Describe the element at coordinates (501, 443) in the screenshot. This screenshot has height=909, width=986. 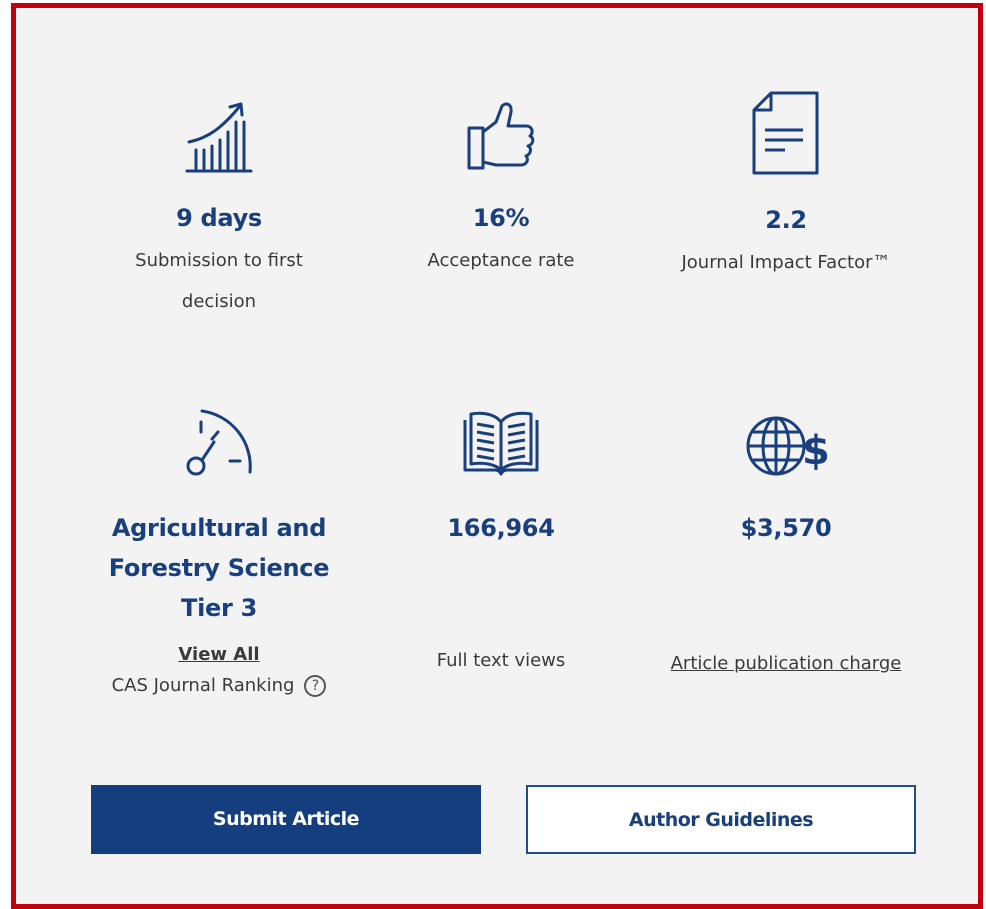
I see `open-book-icon` at that location.